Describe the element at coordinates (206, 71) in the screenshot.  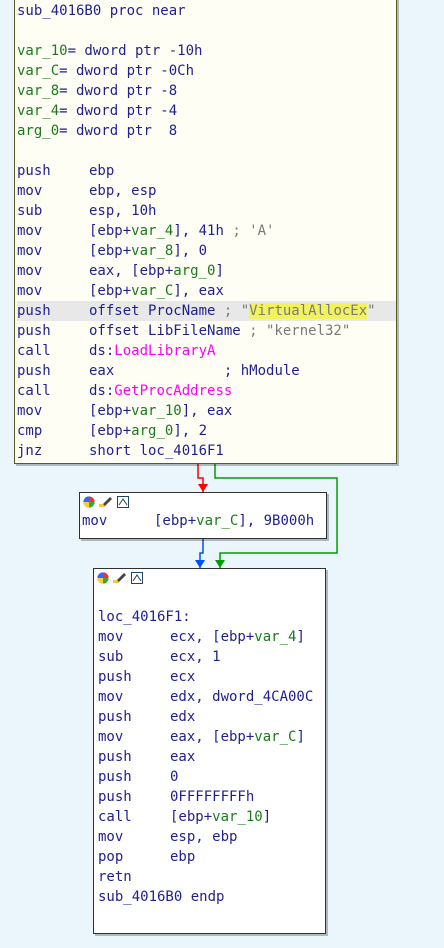
I see `var-def: var_C= dword ptr -0Ch` at that location.